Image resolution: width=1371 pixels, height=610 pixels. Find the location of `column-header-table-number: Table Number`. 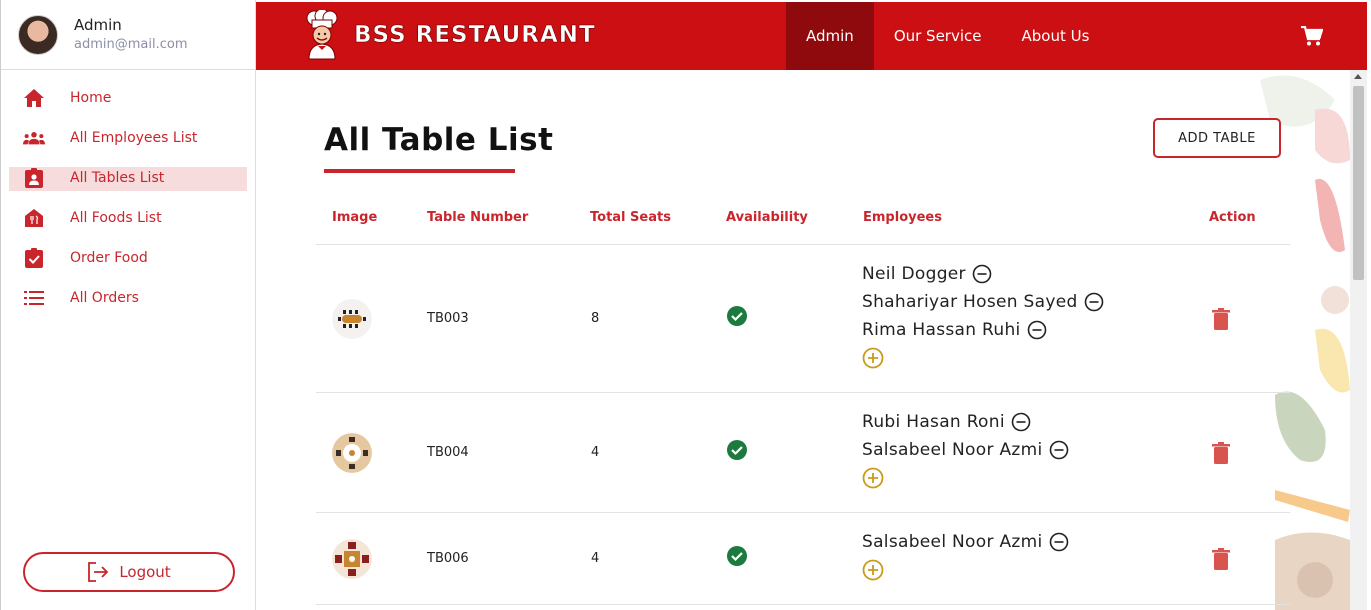

column-header-table-number: Table Number is located at coordinates (478, 217).